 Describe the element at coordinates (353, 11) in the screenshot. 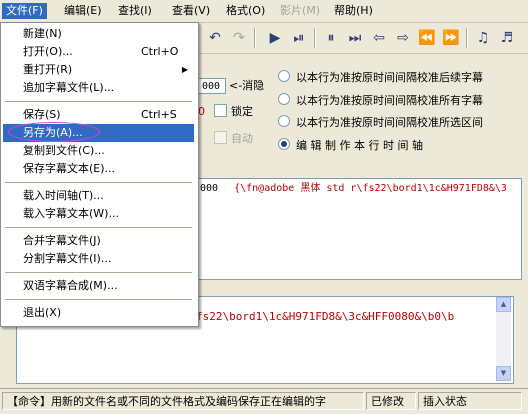

I see `menu-help: 帮助(H)` at that location.